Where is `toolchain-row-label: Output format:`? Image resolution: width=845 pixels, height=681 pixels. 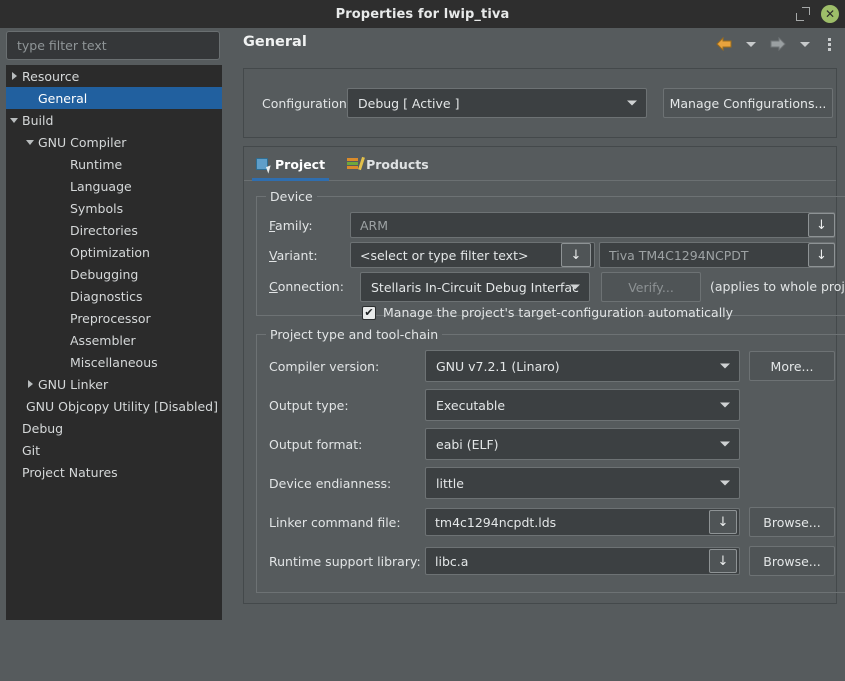 toolchain-row-label: Output format: is located at coordinates (316, 444).